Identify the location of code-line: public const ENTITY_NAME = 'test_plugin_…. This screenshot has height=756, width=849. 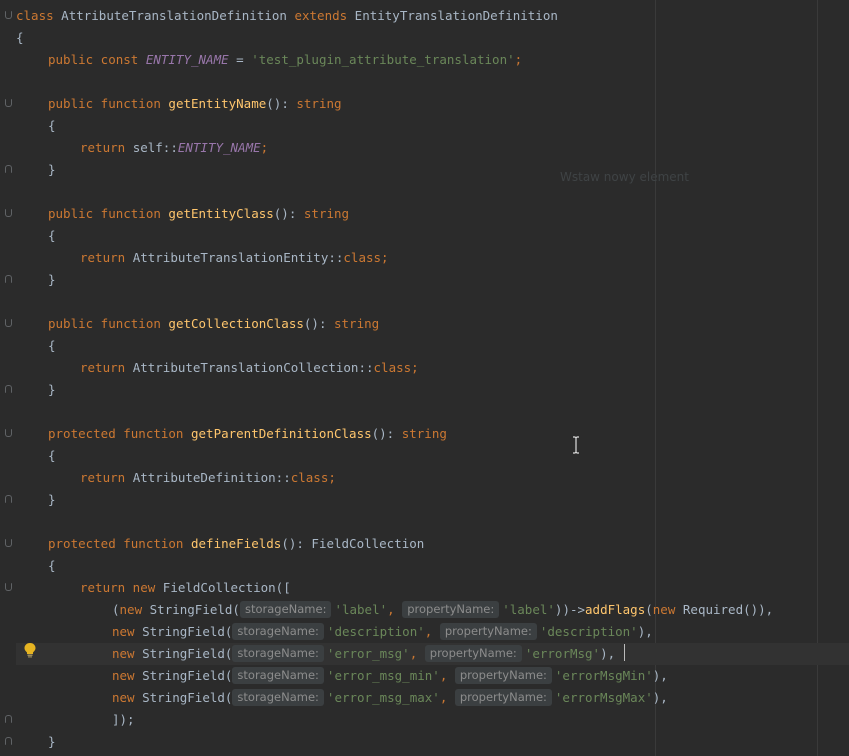
(285, 60).